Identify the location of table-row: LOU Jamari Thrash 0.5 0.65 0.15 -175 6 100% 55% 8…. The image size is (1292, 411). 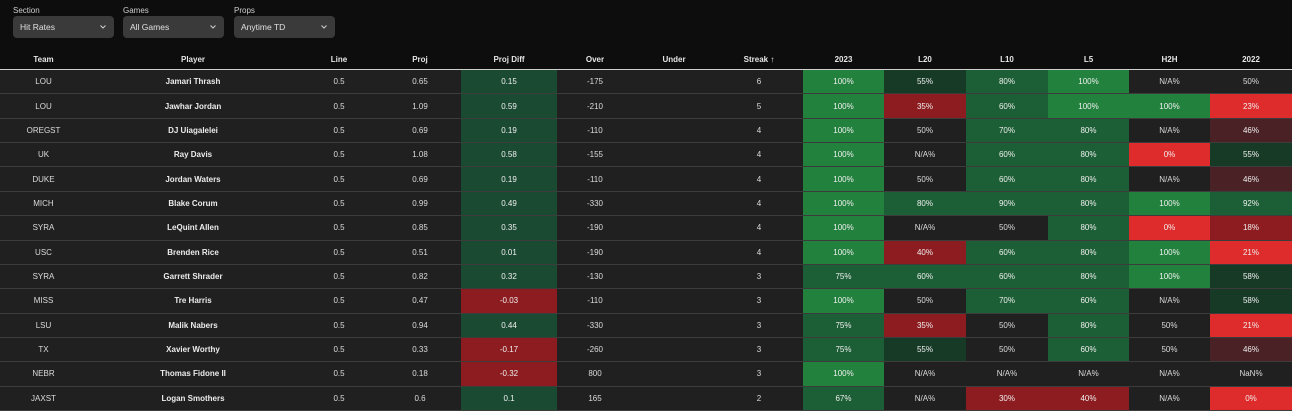
(646, 82).